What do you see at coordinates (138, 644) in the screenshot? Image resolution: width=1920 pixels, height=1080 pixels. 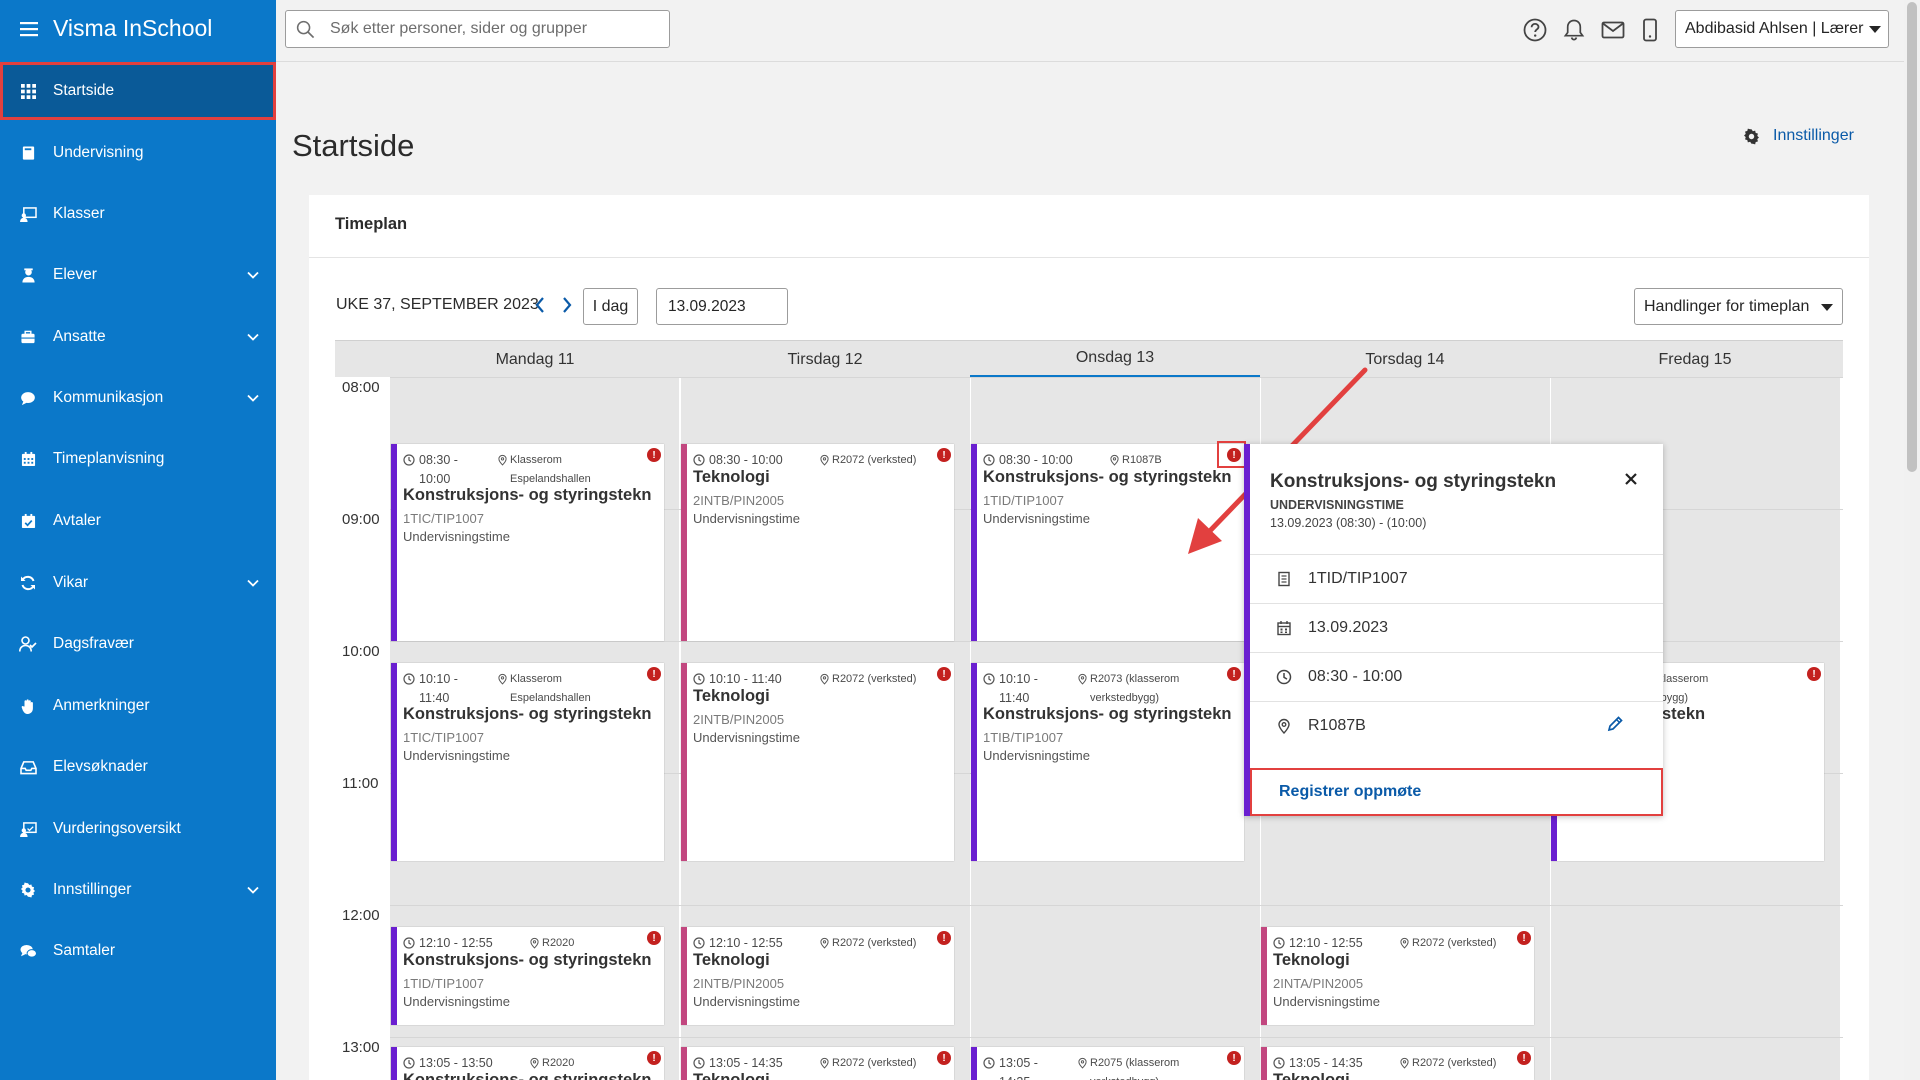 I see `sidebar-item-dagsfravær: Dagsfravær` at bounding box center [138, 644].